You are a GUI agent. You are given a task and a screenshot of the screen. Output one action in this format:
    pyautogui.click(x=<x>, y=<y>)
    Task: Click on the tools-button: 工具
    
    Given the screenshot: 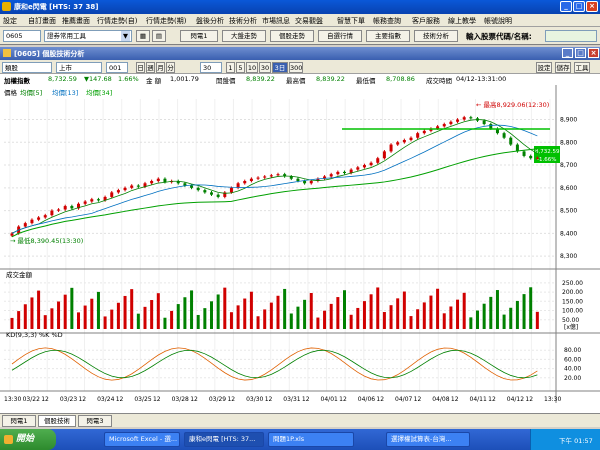 What is the action you would take?
    pyautogui.click(x=582, y=67)
    